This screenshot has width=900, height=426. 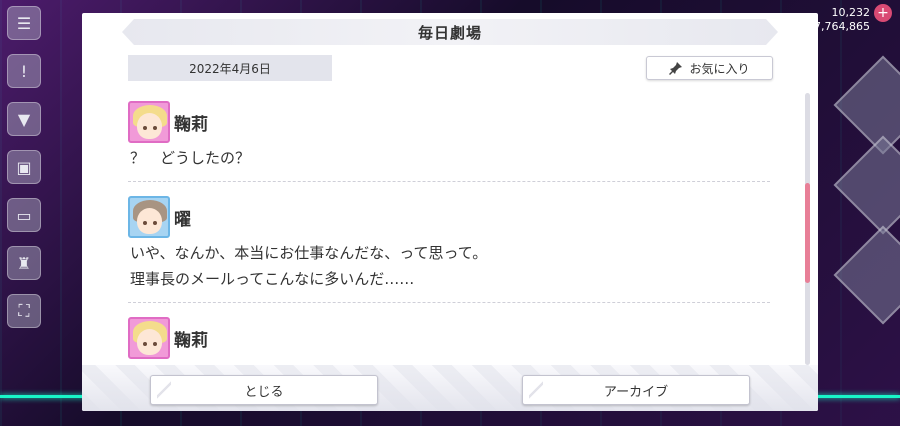 I want to click on dialogue-line: ？ どうしたの？, so click(x=190, y=158).